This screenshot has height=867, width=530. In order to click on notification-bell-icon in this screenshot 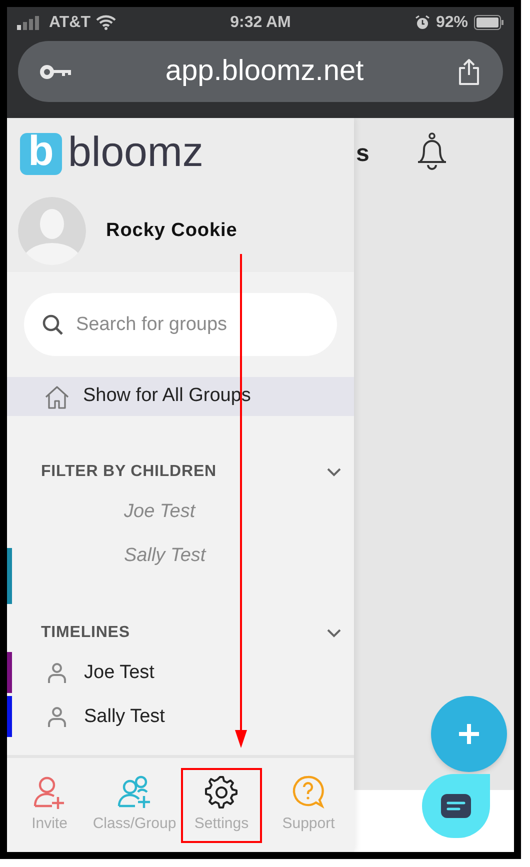, I will do `click(432, 151)`.